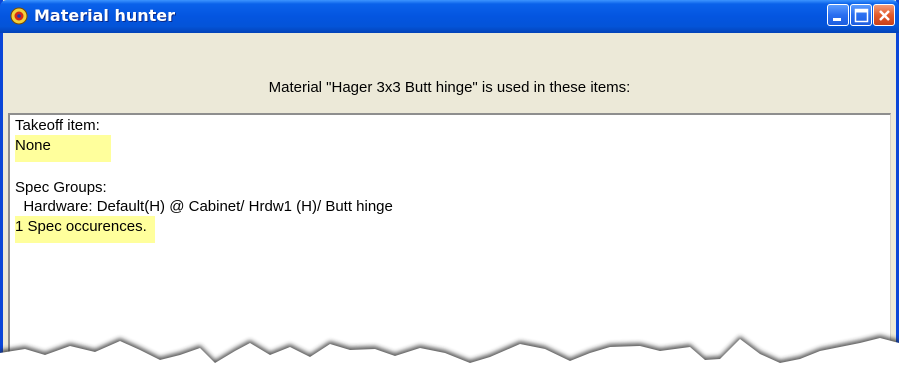 The image size is (899, 375). I want to click on spec-count-row: 1 Spec occurences., so click(85, 229).